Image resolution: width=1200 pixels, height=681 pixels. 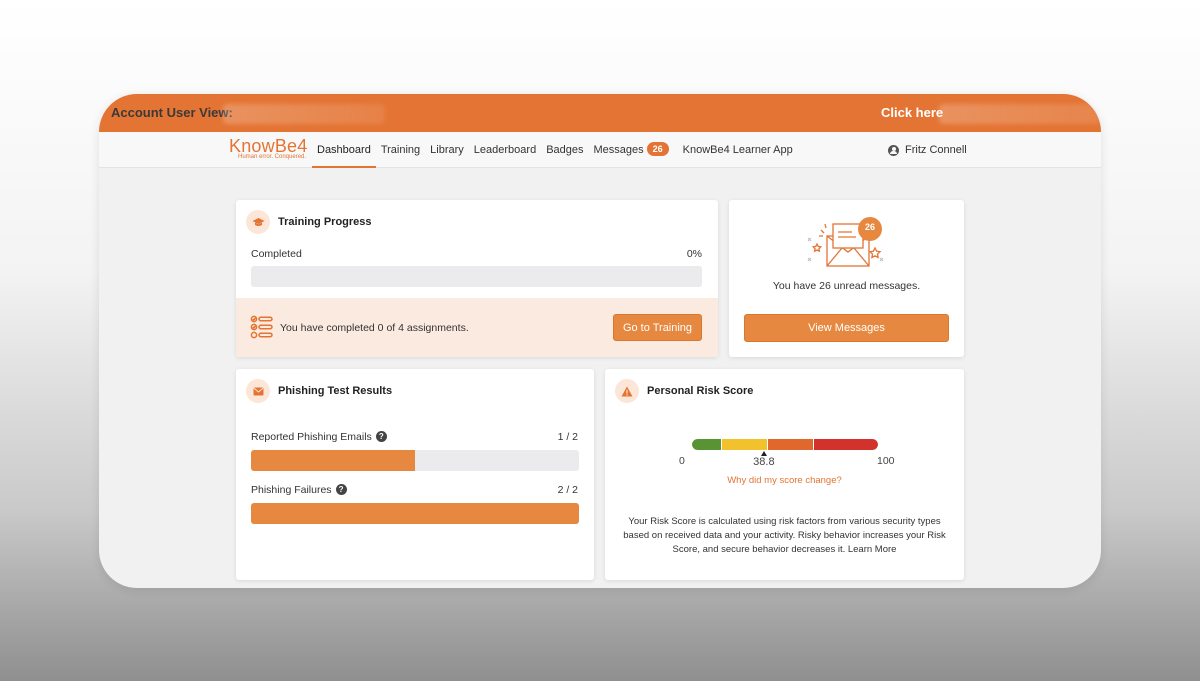 What do you see at coordinates (600, 113) in the screenshot?
I see `account-user-view-bar: Account User View: Click here` at bounding box center [600, 113].